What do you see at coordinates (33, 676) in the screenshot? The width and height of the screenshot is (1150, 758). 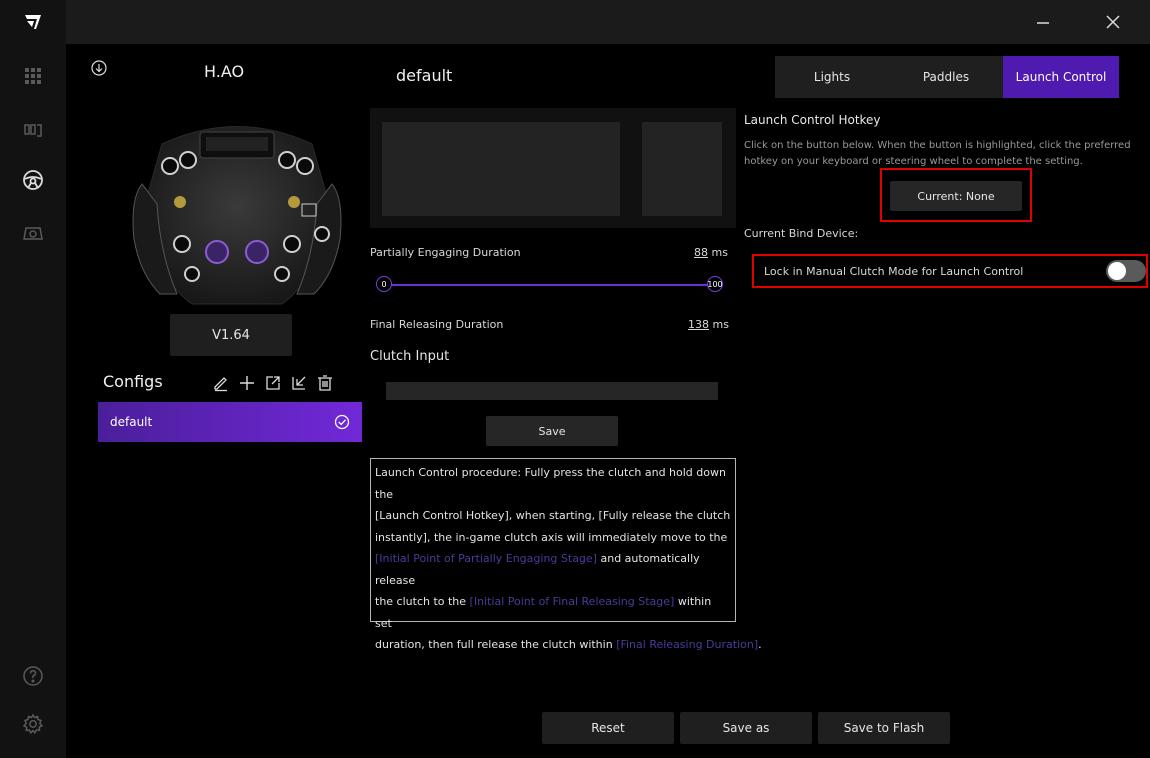 I see `help-icon` at bounding box center [33, 676].